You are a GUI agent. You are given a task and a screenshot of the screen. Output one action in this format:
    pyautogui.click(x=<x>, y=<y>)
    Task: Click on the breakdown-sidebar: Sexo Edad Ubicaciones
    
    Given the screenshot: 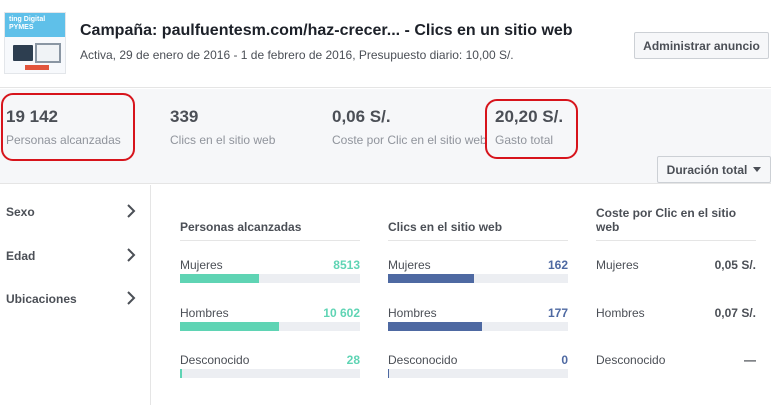 What is the action you would take?
    pyautogui.click(x=75, y=295)
    